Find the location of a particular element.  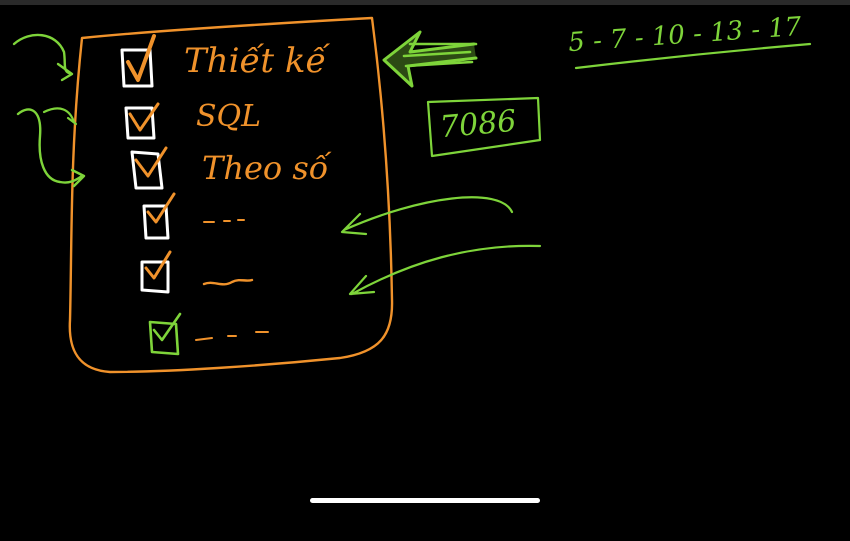

left-bracket-top is located at coordinates (43, 57).